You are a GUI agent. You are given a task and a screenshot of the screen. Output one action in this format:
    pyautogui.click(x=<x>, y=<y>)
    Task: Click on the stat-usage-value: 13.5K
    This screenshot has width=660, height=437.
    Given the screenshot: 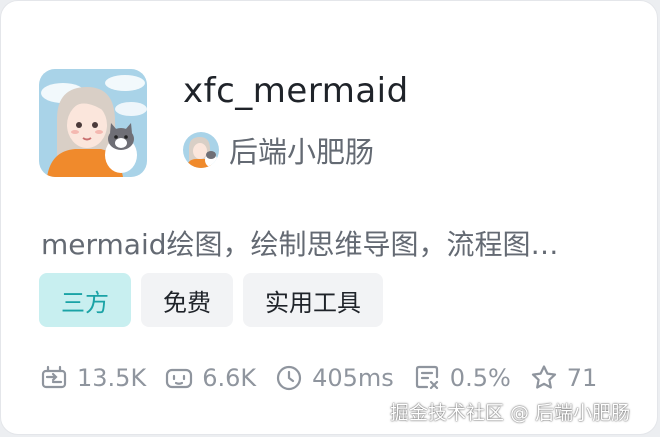 What is the action you would take?
    pyautogui.click(x=112, y=378)
    